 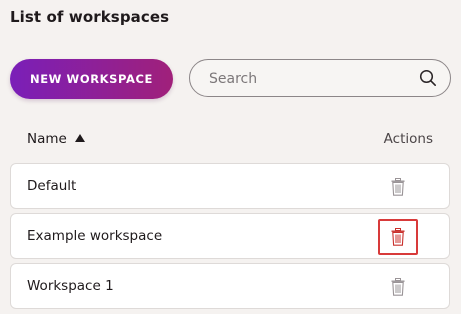 What do you see at coordinates (408, 139) in the screenshot?
I see `column-header-actions: Actions` at bounding box center [408, 139].